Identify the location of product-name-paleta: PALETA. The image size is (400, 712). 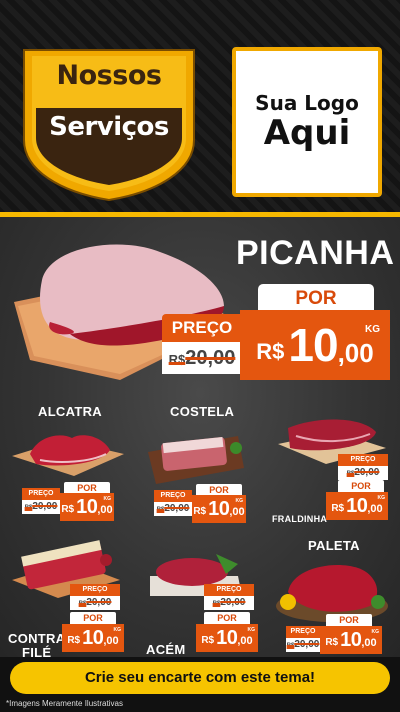
(334, 545).